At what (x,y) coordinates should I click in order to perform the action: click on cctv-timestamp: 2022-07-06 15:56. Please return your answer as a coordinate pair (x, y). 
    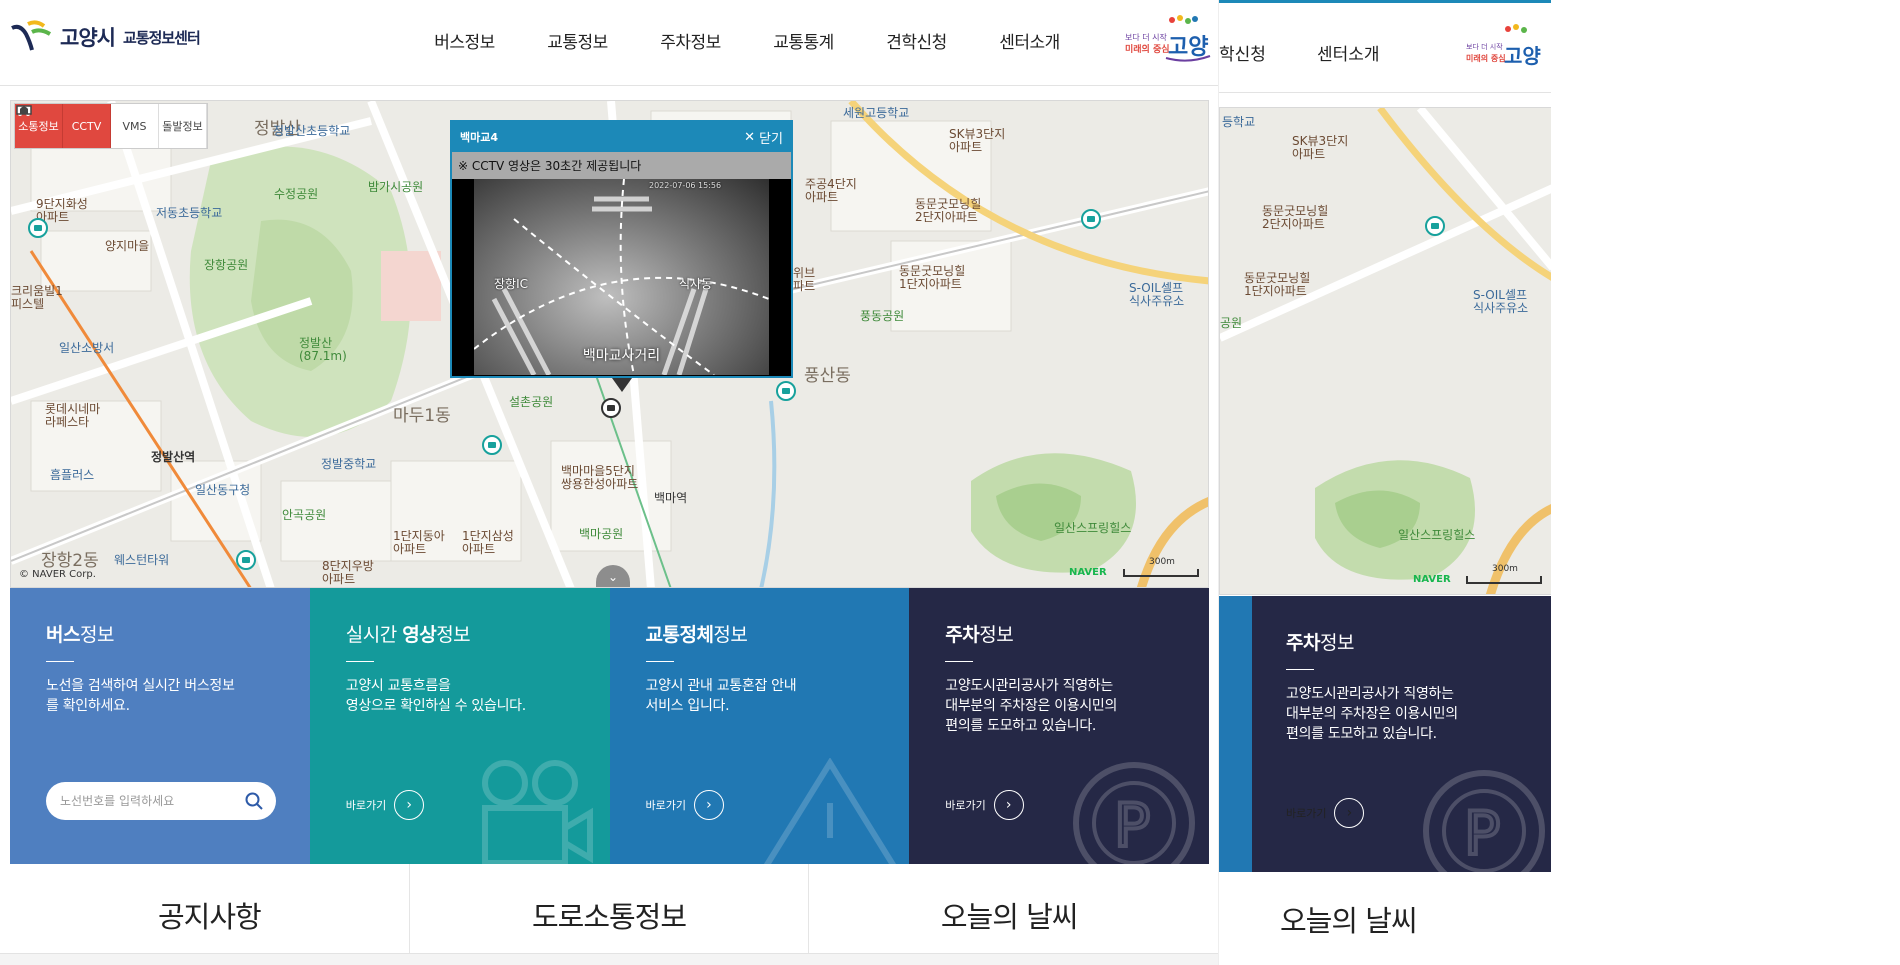
    Looking at the image, I should click on (685, 185).